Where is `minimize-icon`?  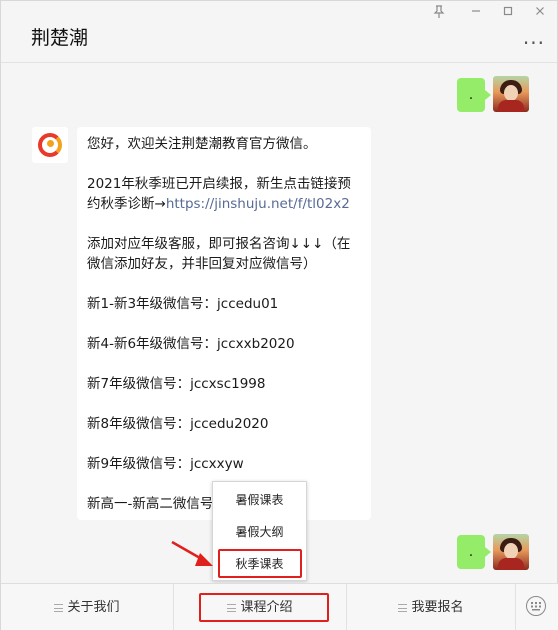
minimize-icon is located at coordinates (476, 13).